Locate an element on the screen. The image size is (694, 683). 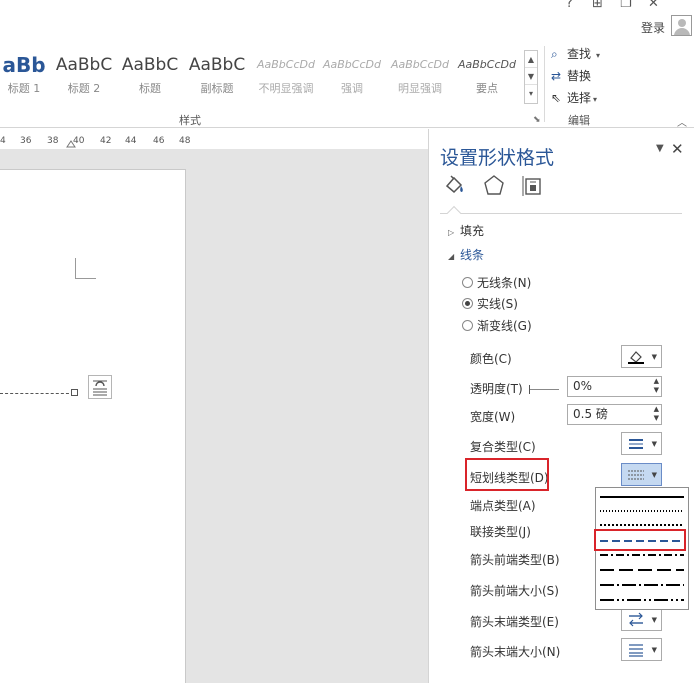
tab-effects is located at coordinates (494, 186).